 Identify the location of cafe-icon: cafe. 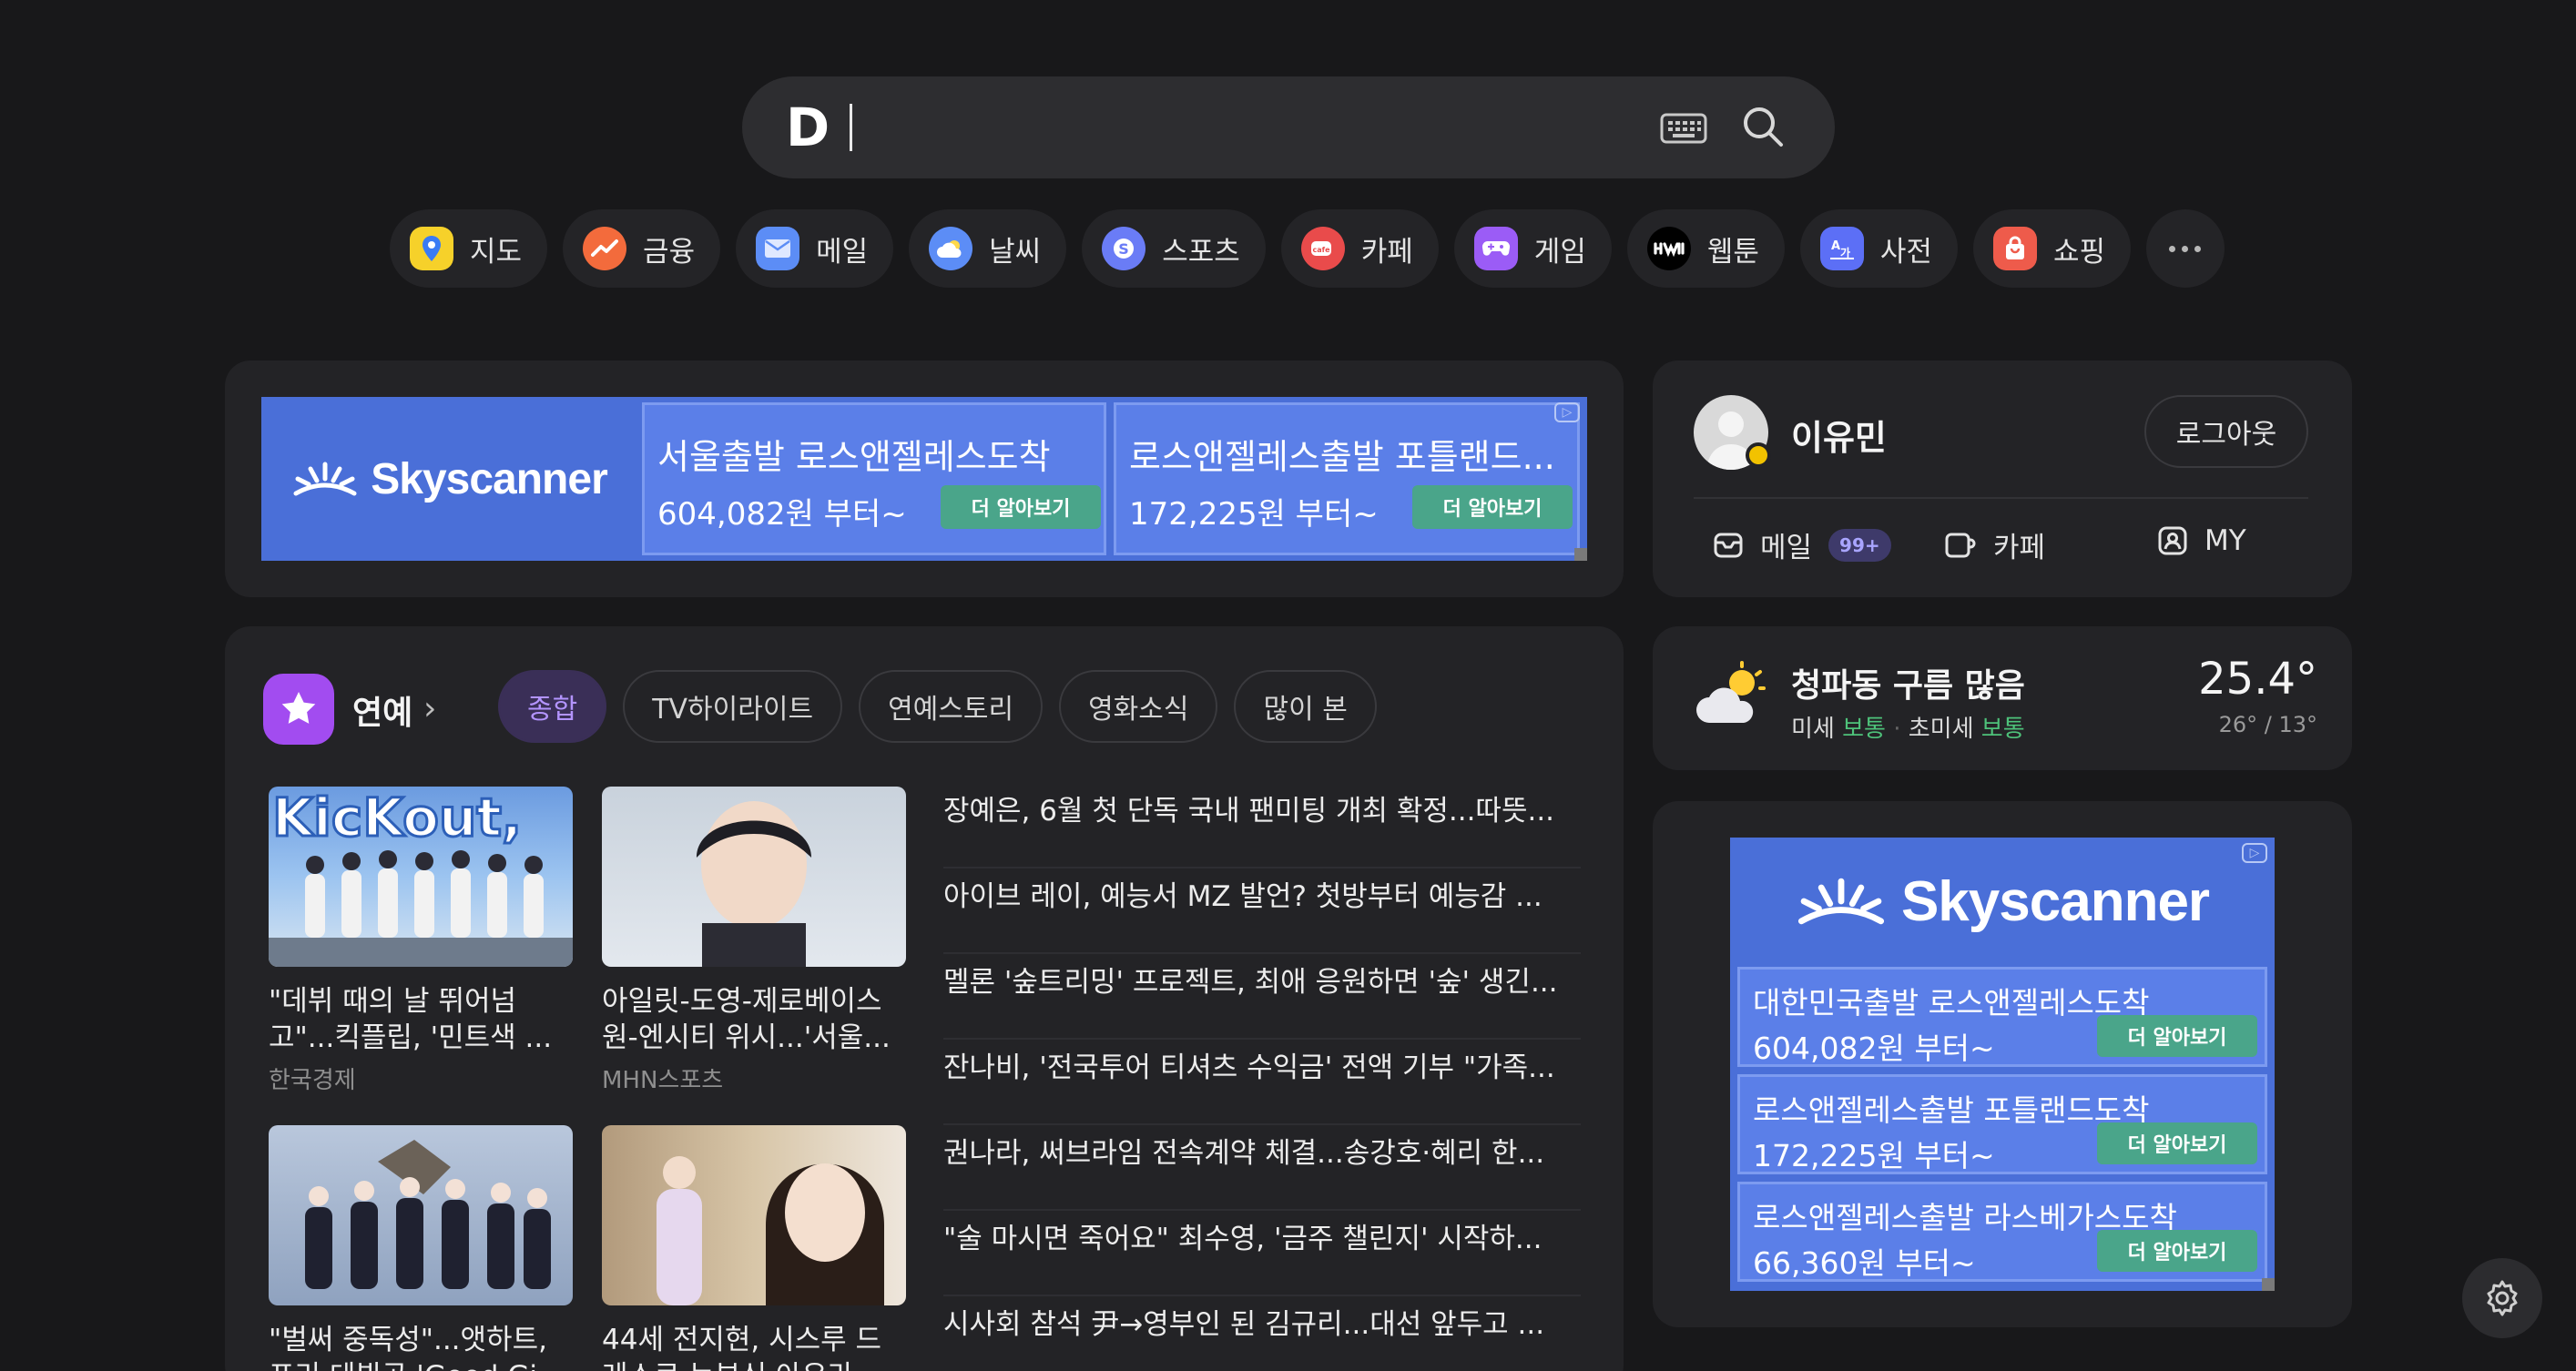
(1322, 248).